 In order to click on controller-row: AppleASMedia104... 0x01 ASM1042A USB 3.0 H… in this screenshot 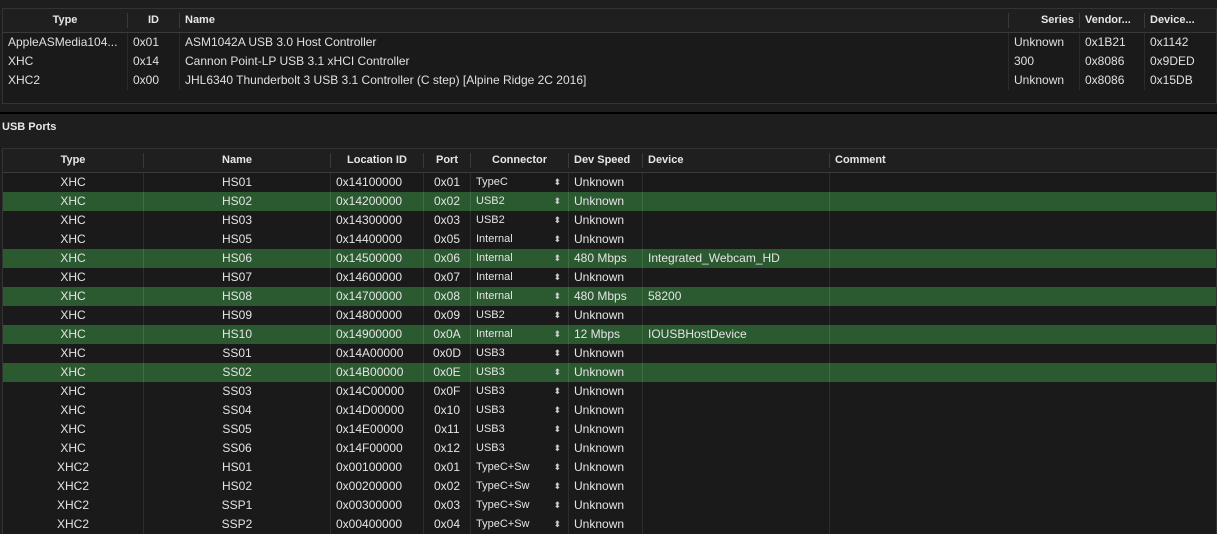, I will do `click(609, 42)`.